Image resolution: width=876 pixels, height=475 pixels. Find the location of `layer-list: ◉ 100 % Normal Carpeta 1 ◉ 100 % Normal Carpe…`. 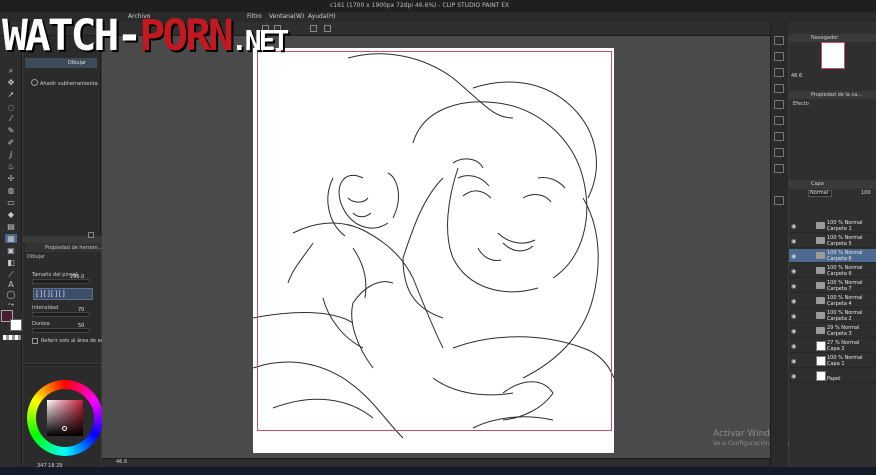

layer-list: ◉ 100 % Normal Carpeta 1 ◉ 100 % Normal Carpe… is located at coordinates (832, 309).